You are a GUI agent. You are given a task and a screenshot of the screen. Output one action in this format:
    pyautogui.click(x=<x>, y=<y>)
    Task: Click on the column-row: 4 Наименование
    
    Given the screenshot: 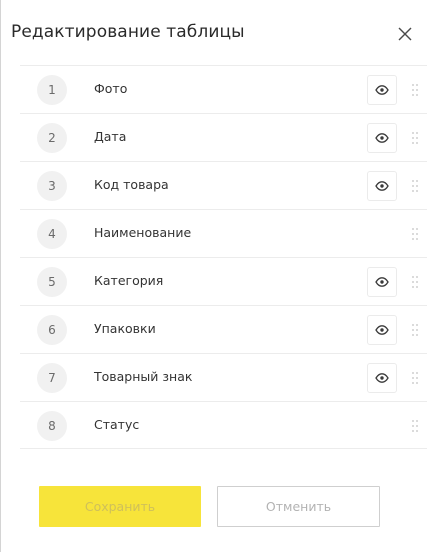 What is the action you would take?
    pyautogui.click(x=223, y=233)
    